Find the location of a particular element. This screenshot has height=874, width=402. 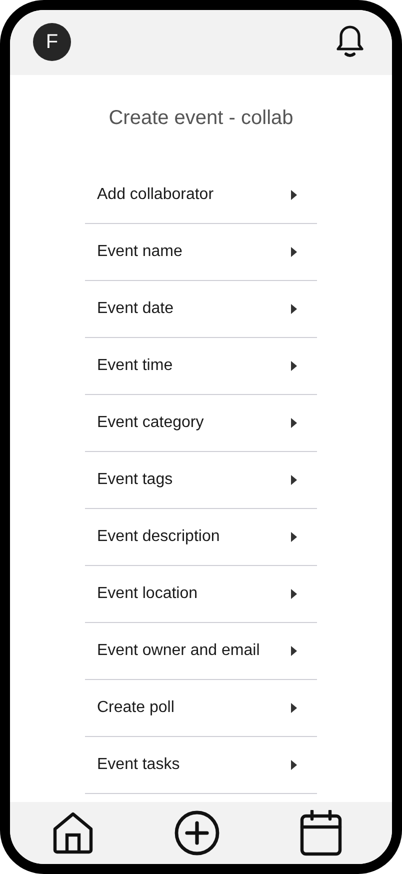

page-title: Create event - collab is located at coordinates (201, 118).